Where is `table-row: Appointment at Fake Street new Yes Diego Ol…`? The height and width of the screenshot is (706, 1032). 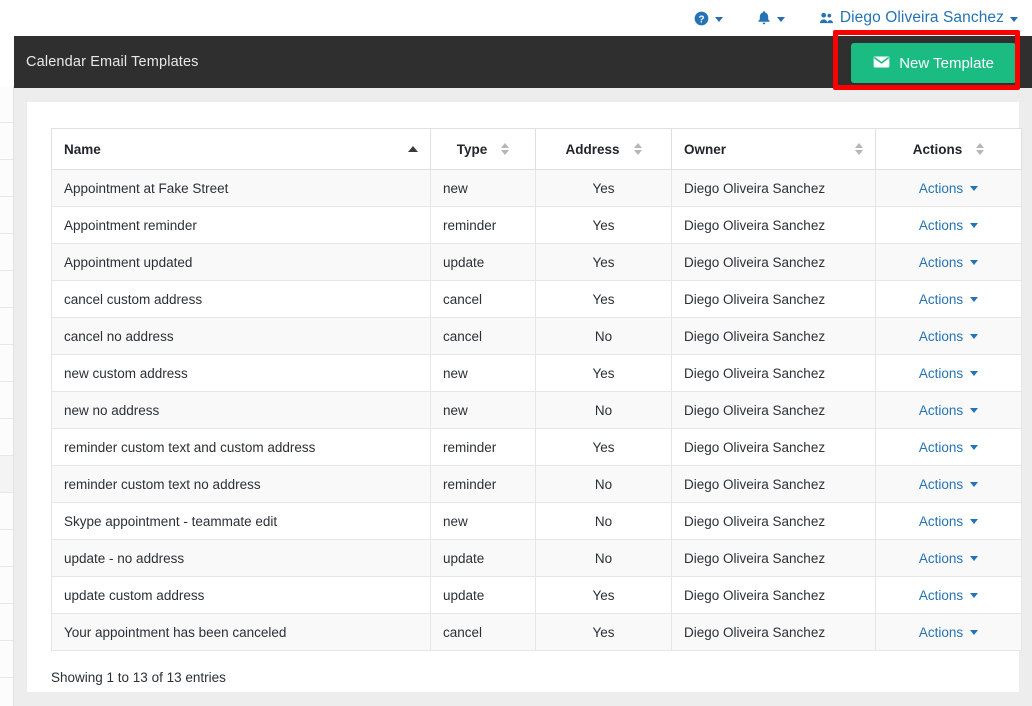 table-row: Appointment at Fake Street new Yes Diego Ol… is located at coordinates (536, 188).